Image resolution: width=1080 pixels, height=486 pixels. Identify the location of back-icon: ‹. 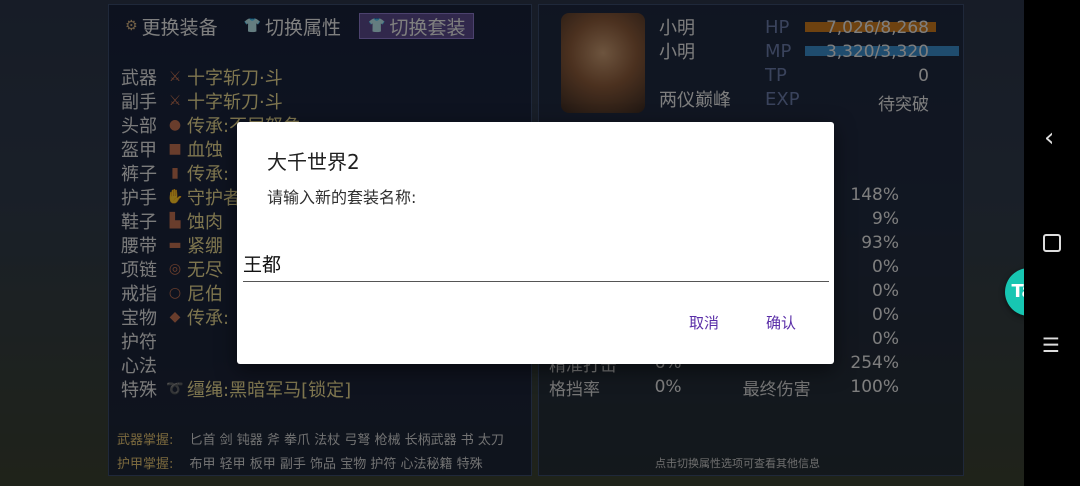
(1054, 138).